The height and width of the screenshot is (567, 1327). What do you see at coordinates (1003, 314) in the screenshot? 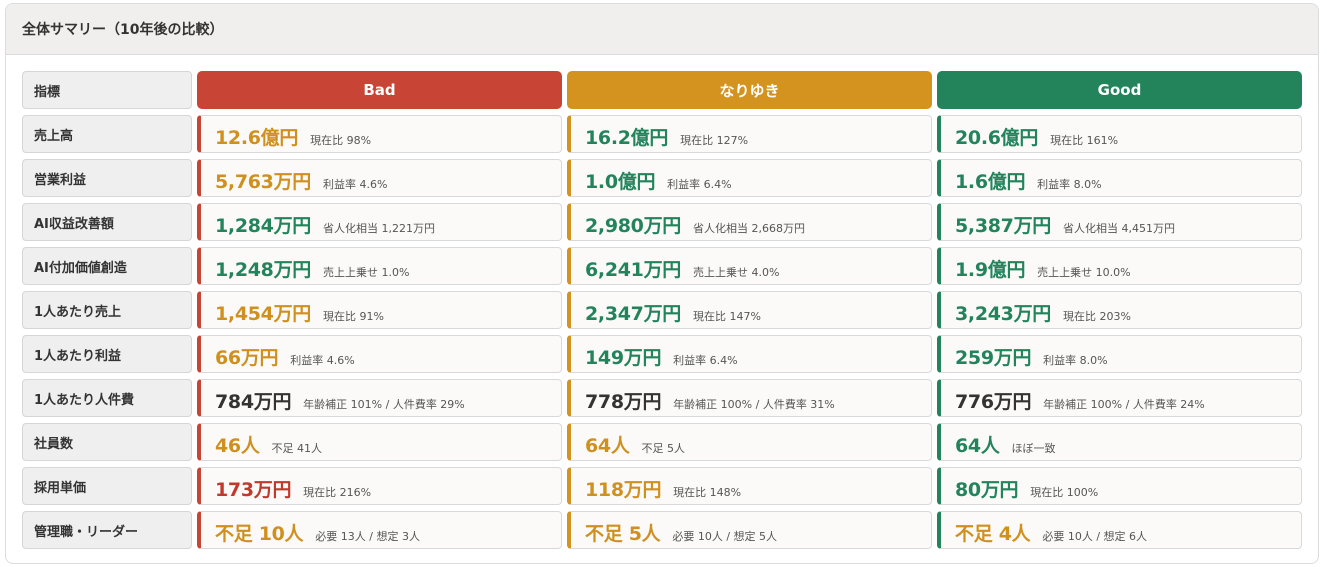
I see `metric-value: 3,243万円` at bounding box center [1003, 314].